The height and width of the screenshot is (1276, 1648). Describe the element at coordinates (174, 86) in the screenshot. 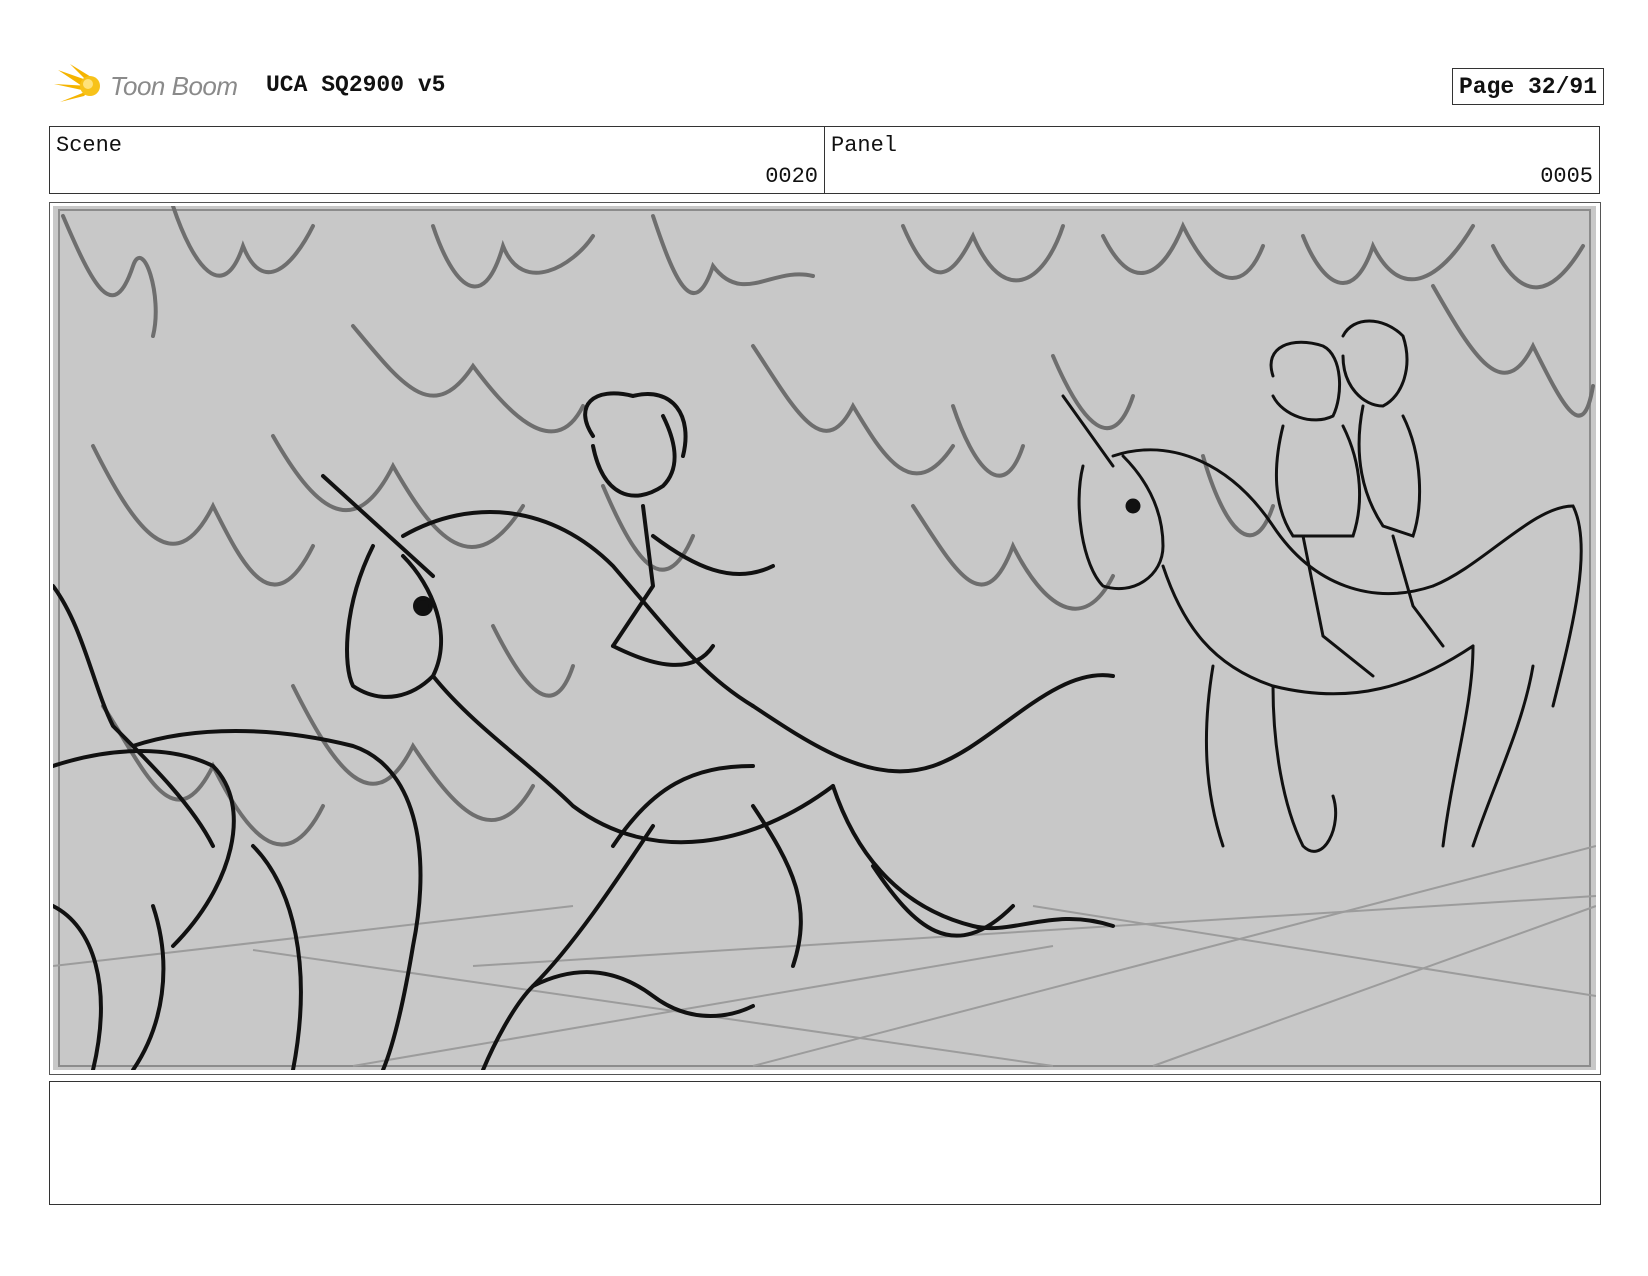

I see `logo-text: Toon Boom` at that location.